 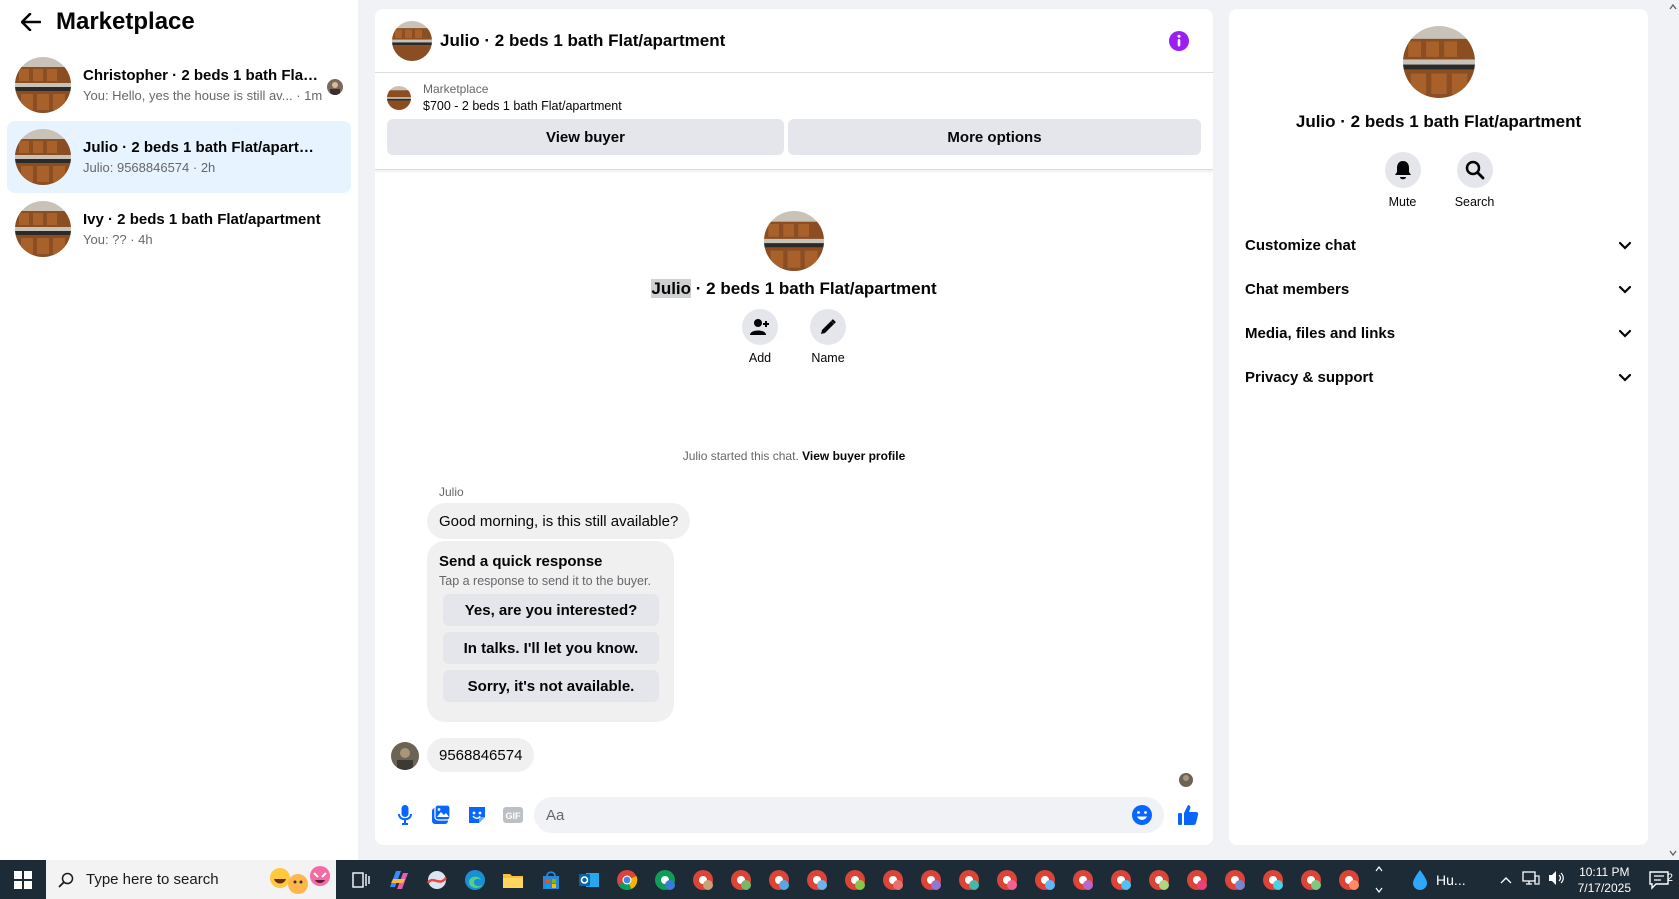 What do you see at coordinates (627, 879) in the screenshot?
I see `chrome-icon` at bounding box center [627, 879].